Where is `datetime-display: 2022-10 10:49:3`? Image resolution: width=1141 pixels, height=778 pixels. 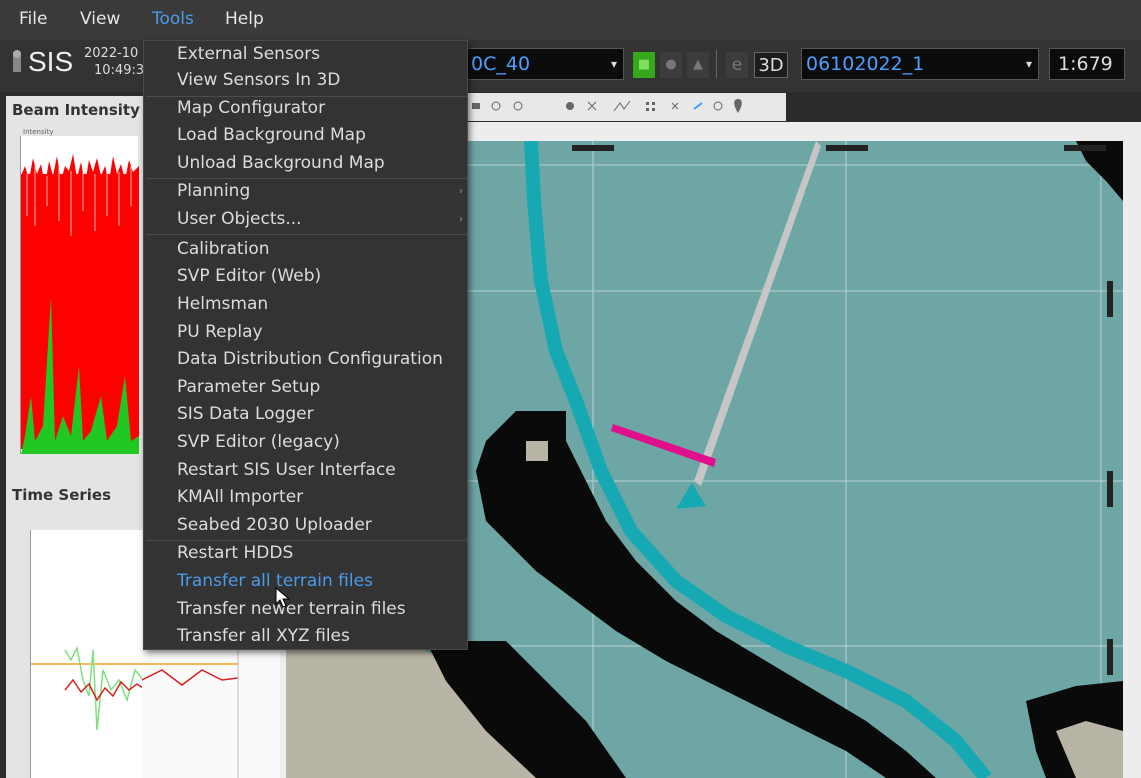 datetime-display: 2022-10 10:49:3 is located at coordinates (114, 62).